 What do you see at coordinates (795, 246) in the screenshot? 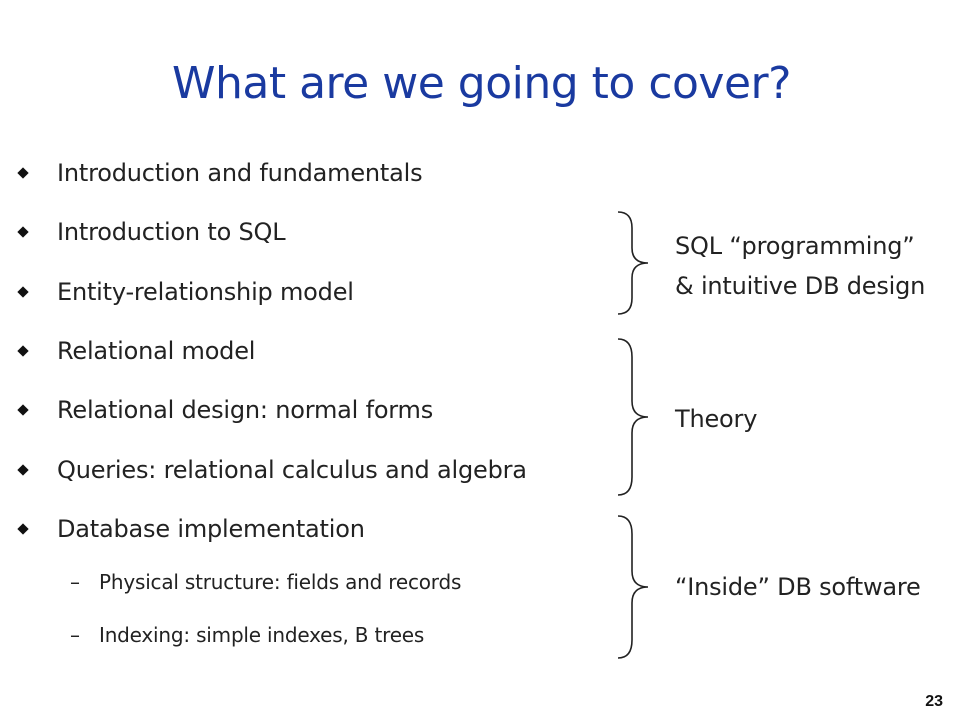
I see `group-label-line: SQL “programming”` at bounding box center [795, 246].